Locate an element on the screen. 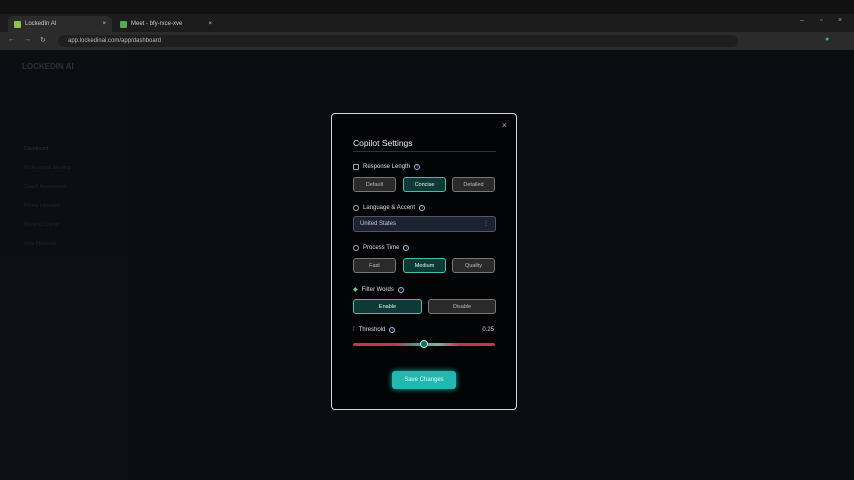 This screenshot has height=480, width=854. forward-icon: → is located at coordinates (27, 39).